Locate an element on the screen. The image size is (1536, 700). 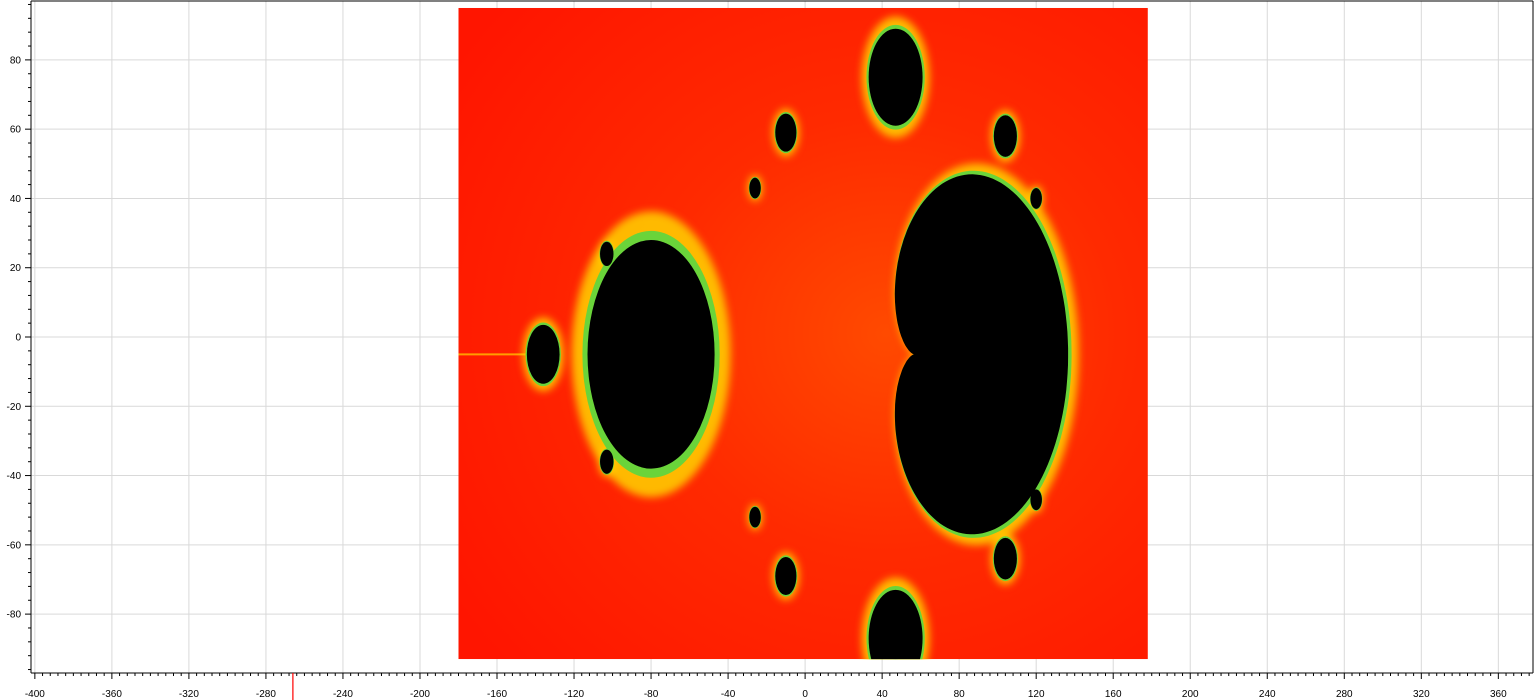
x-tick-label: -160 is located at coordinates (497, 694).